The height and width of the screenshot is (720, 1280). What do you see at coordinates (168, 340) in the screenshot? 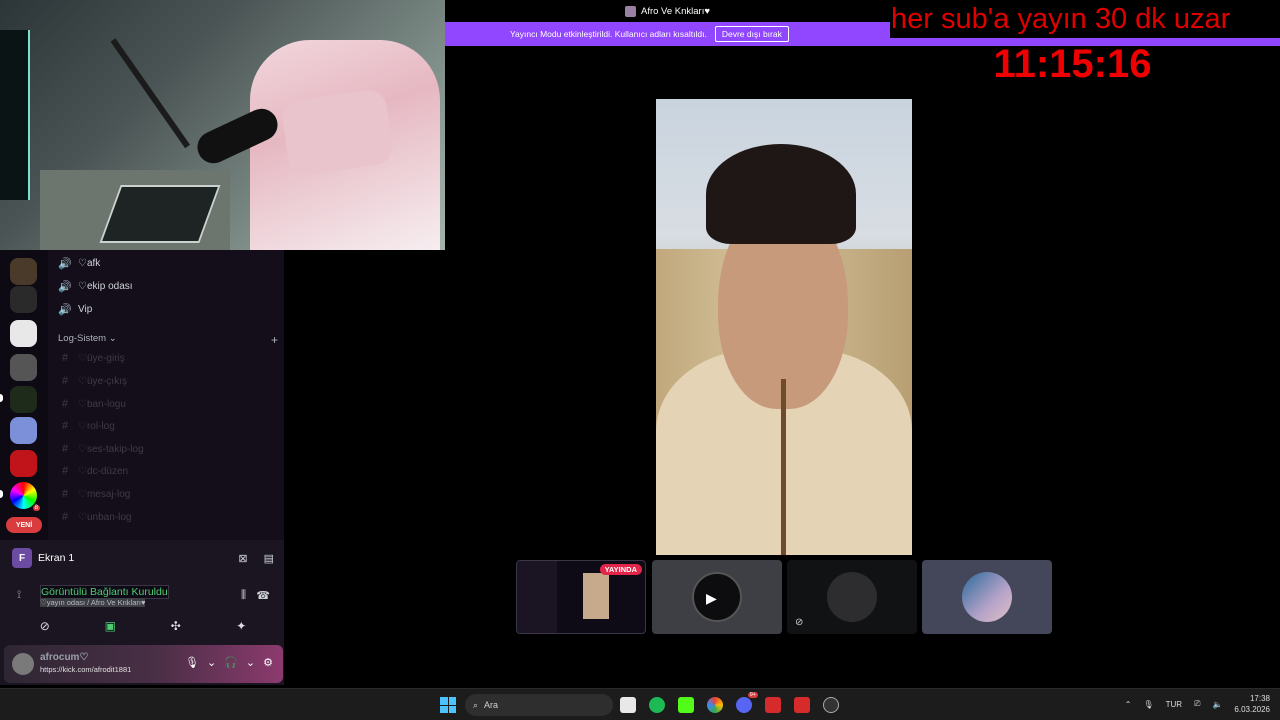
I see `category-log-sistem: Log-Sistem ⌄ +` at bounding box center [168, 340].